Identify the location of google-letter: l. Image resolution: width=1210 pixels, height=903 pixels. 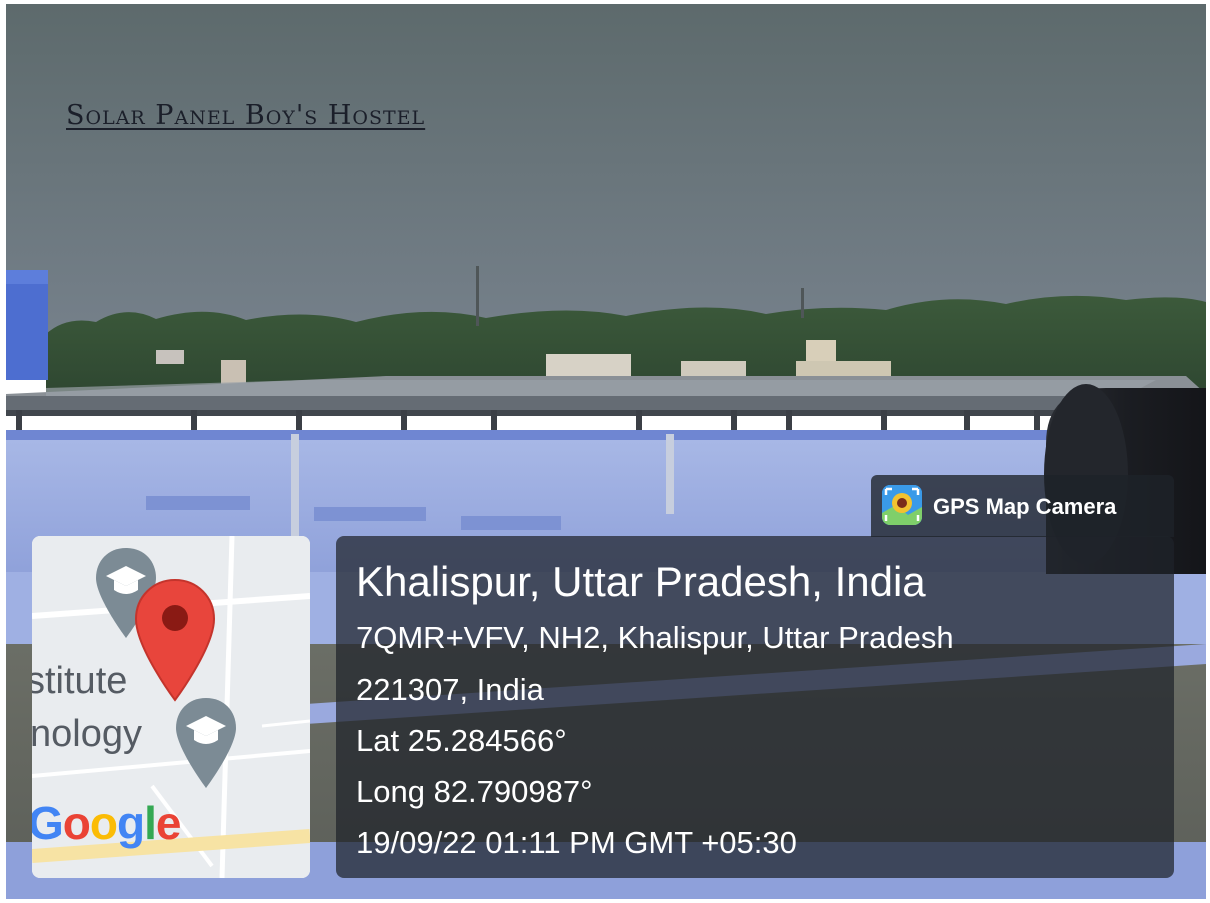
(150, 823).